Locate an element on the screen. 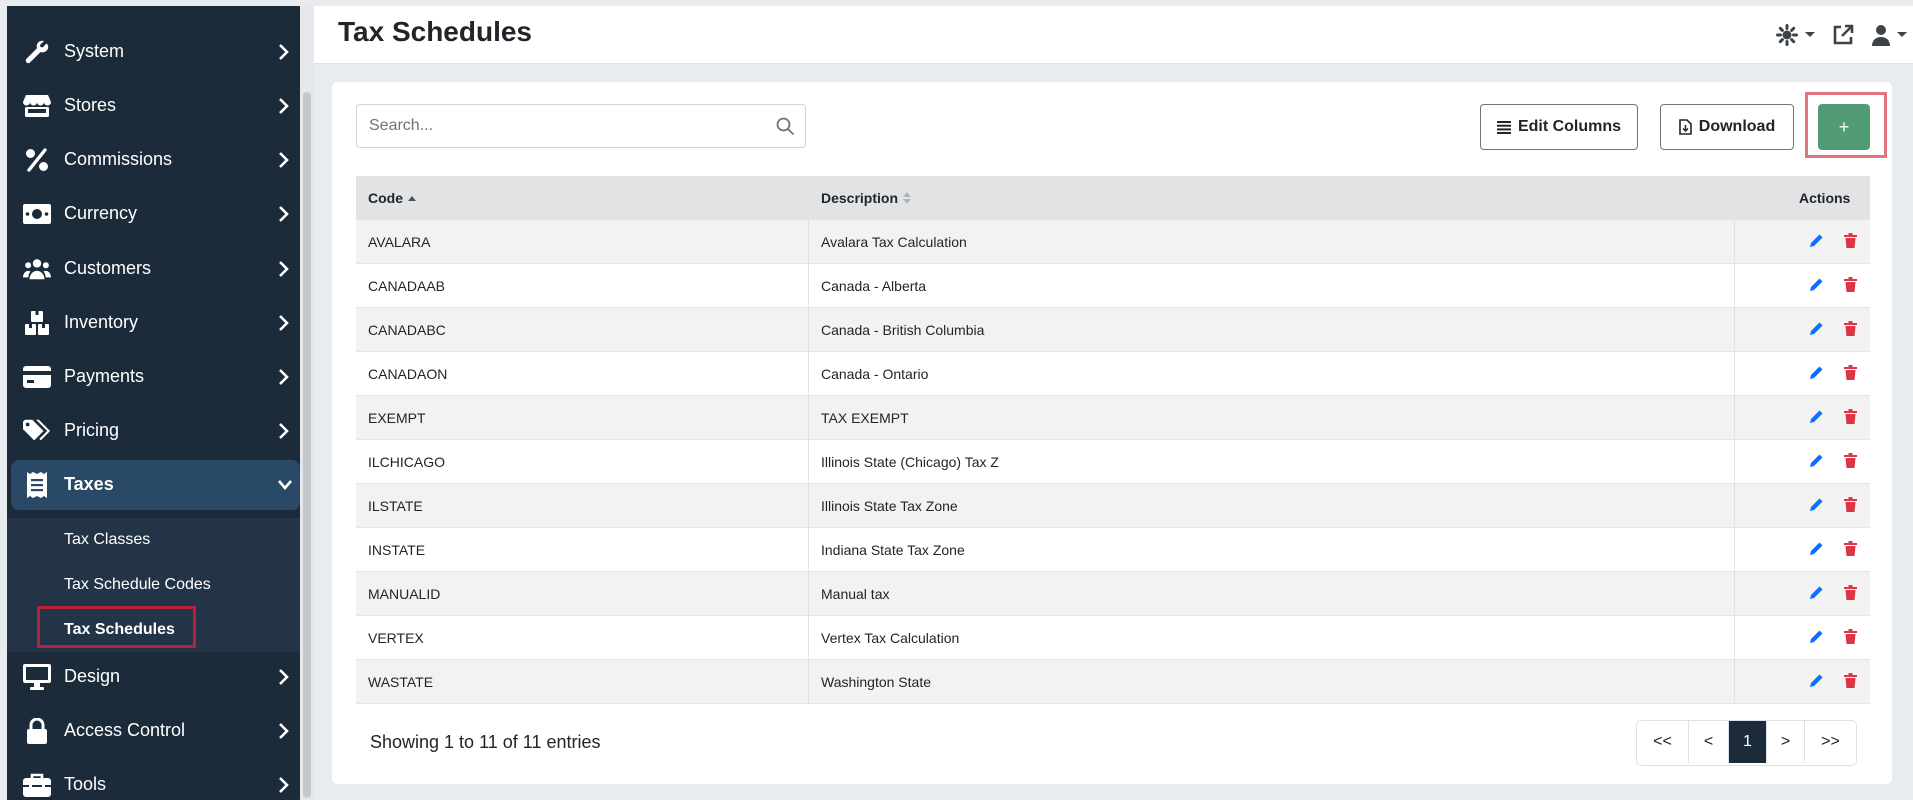 This screenshot has height=800, width=1913. cell-code: CANADAAB is located at coordinates (407, 286).